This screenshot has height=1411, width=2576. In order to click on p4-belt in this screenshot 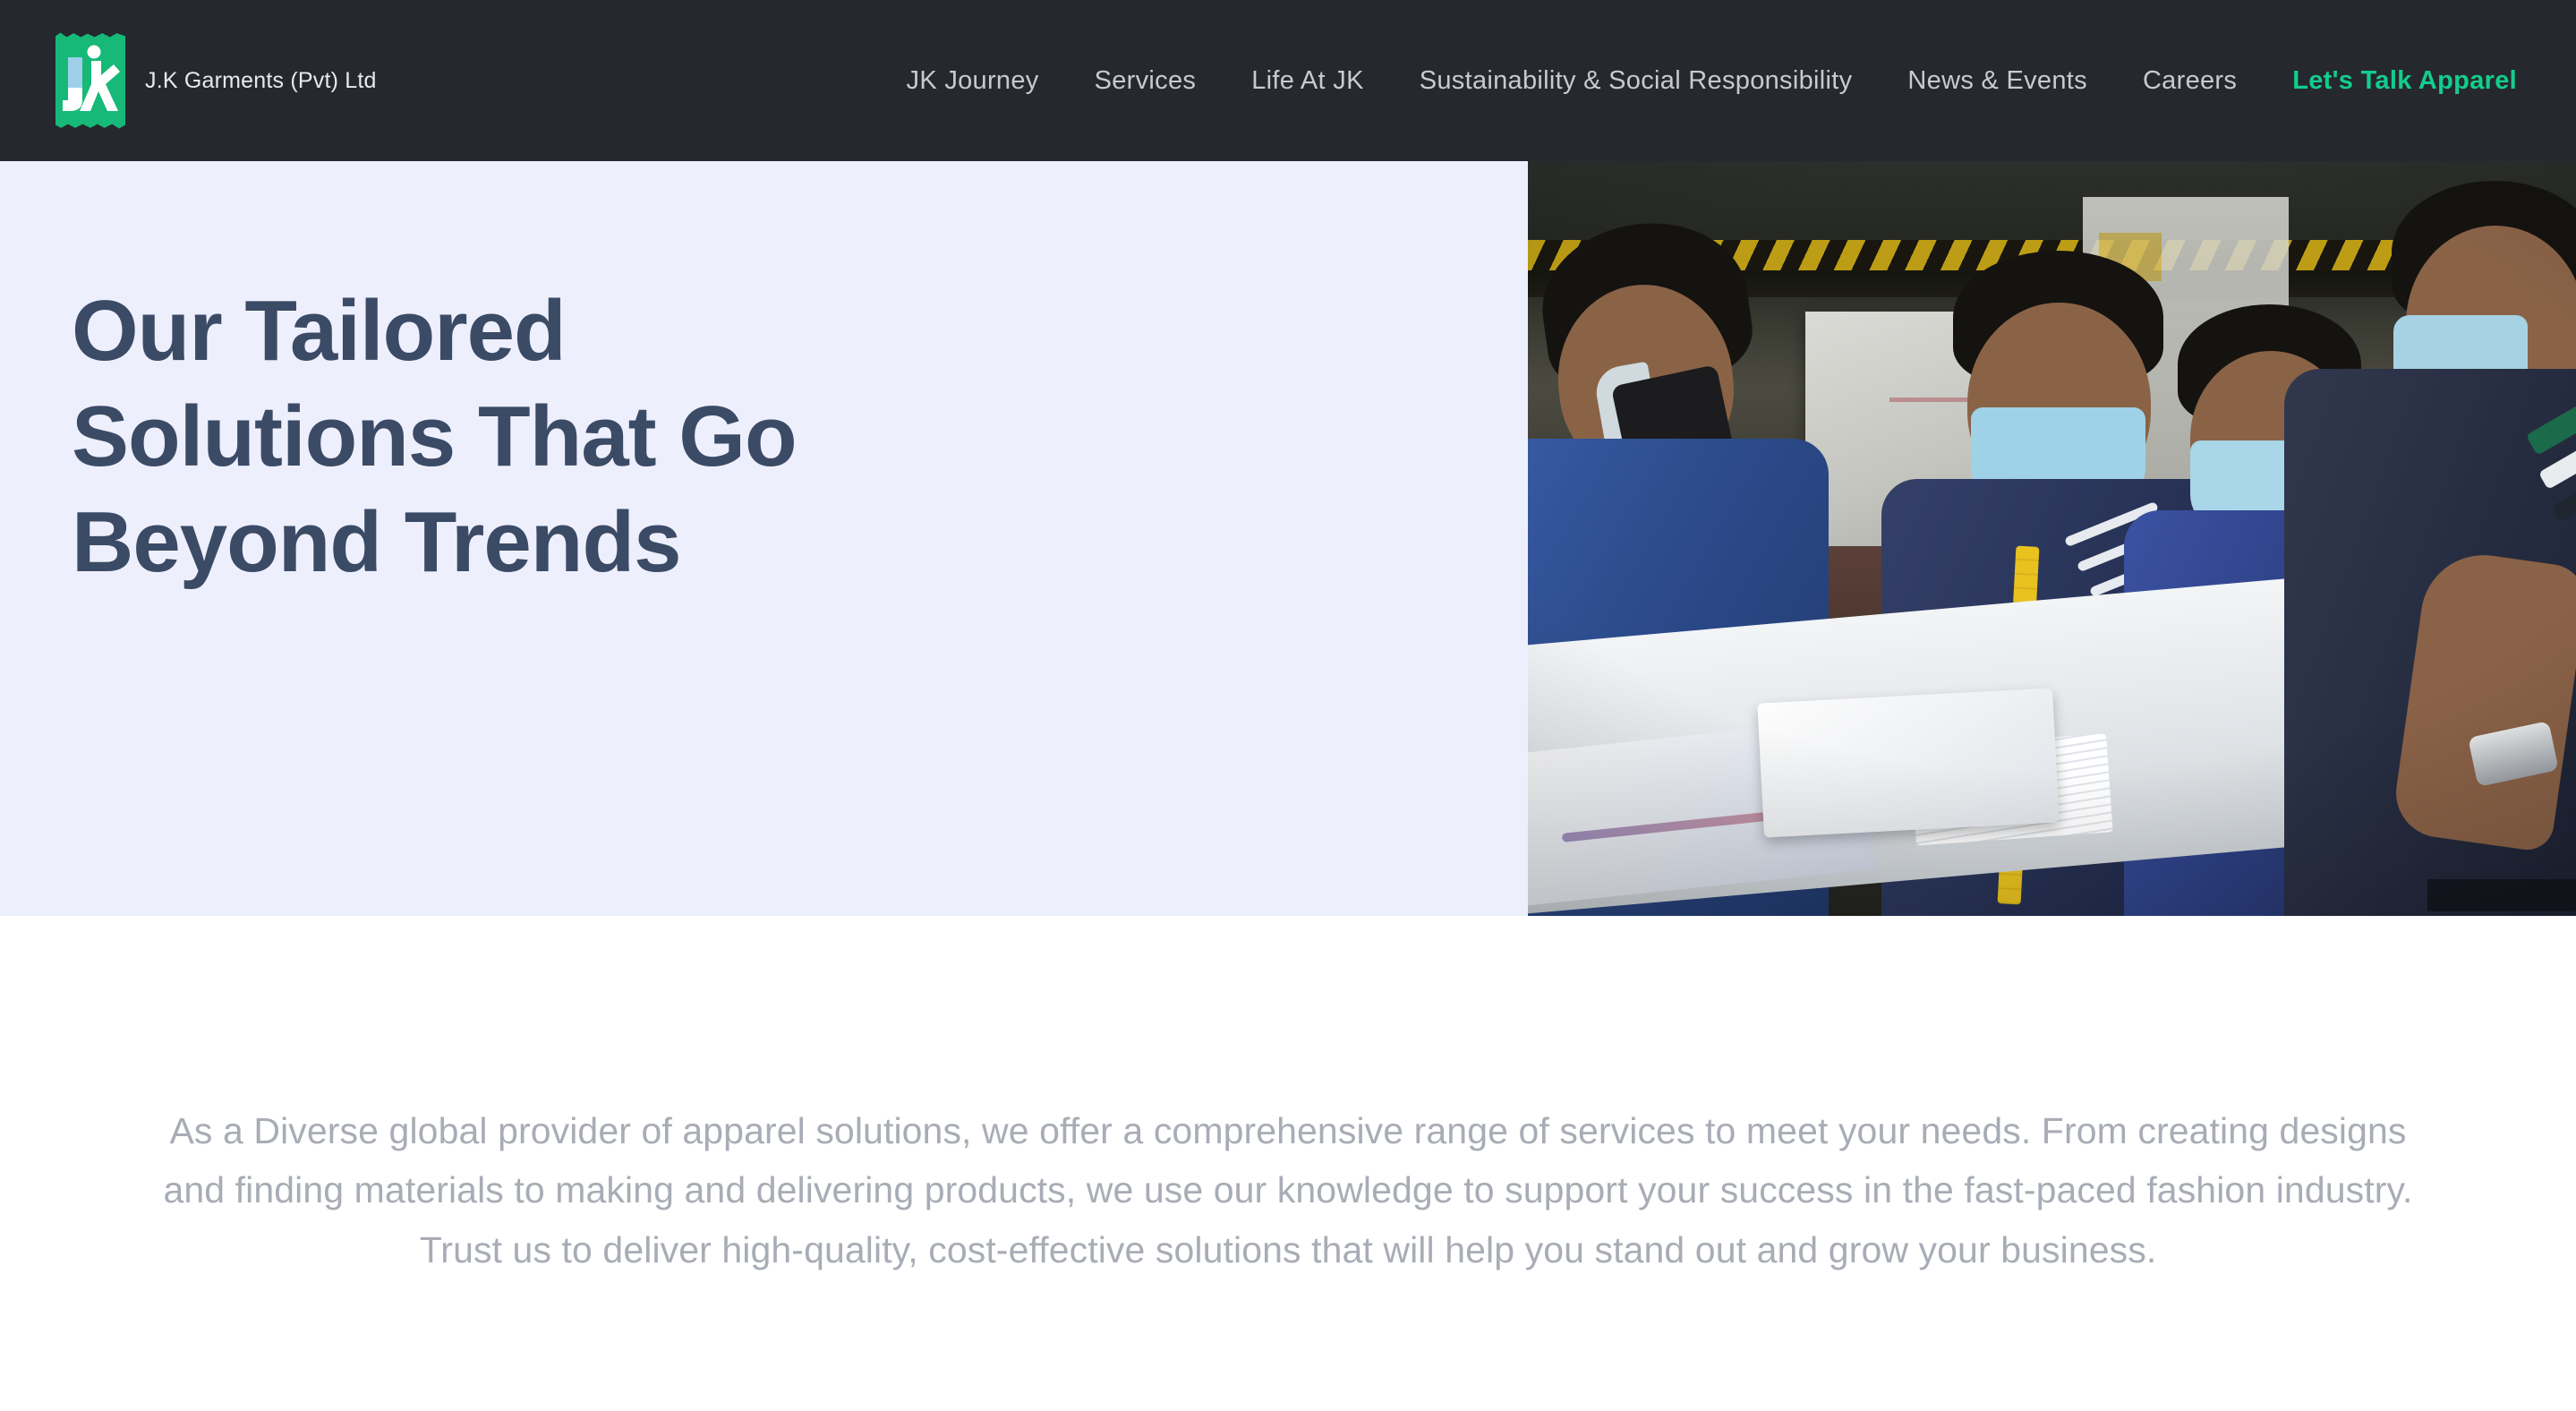, I will do `click(2501, 895)`.